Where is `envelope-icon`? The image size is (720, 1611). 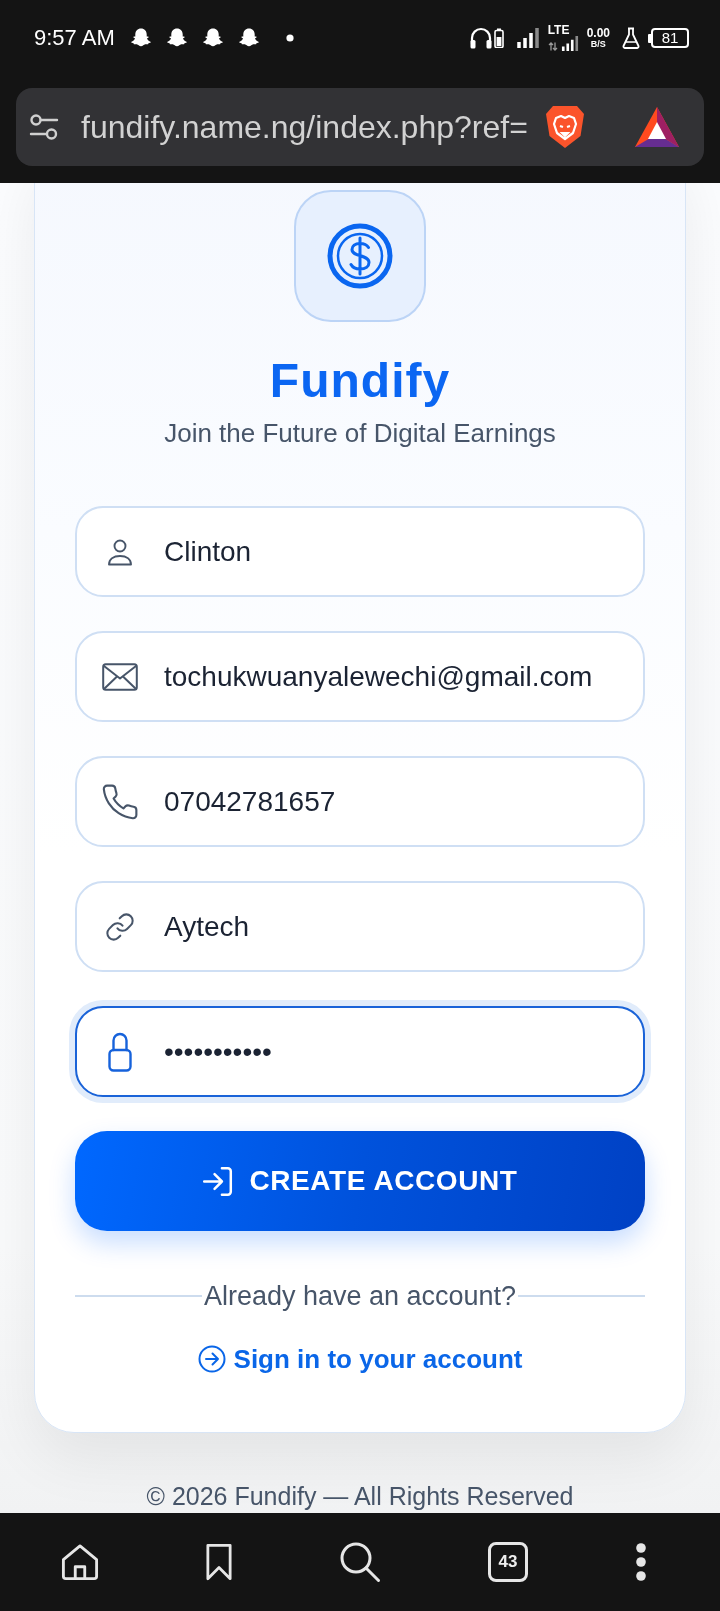
envelope-icon is located at coordinates (120, 676).